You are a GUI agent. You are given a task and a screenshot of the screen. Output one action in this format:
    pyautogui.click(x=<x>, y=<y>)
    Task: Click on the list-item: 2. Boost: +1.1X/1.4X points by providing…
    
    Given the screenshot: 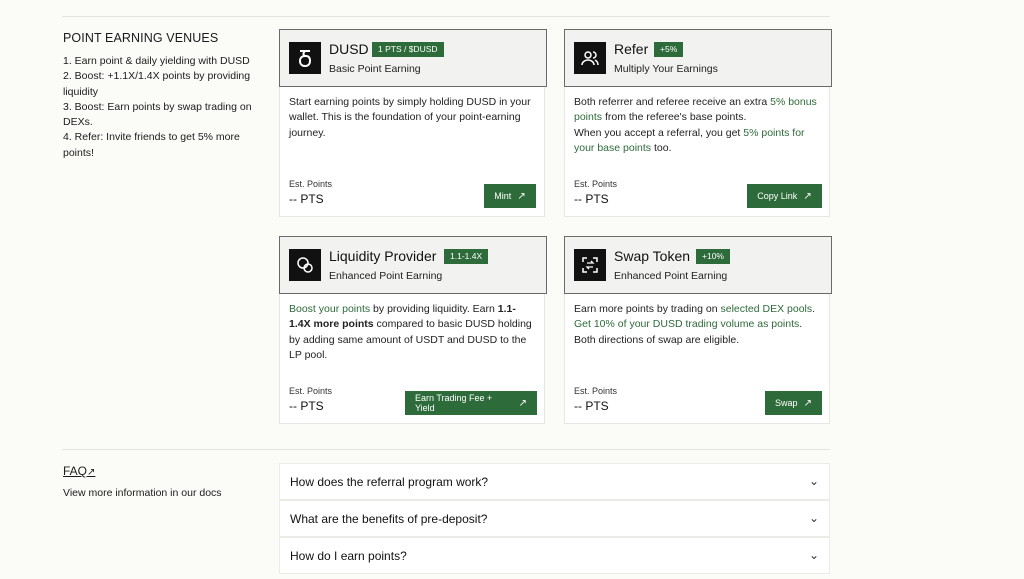 What is the action you would take?
    pyautogui.click(x=157, y=84)
    